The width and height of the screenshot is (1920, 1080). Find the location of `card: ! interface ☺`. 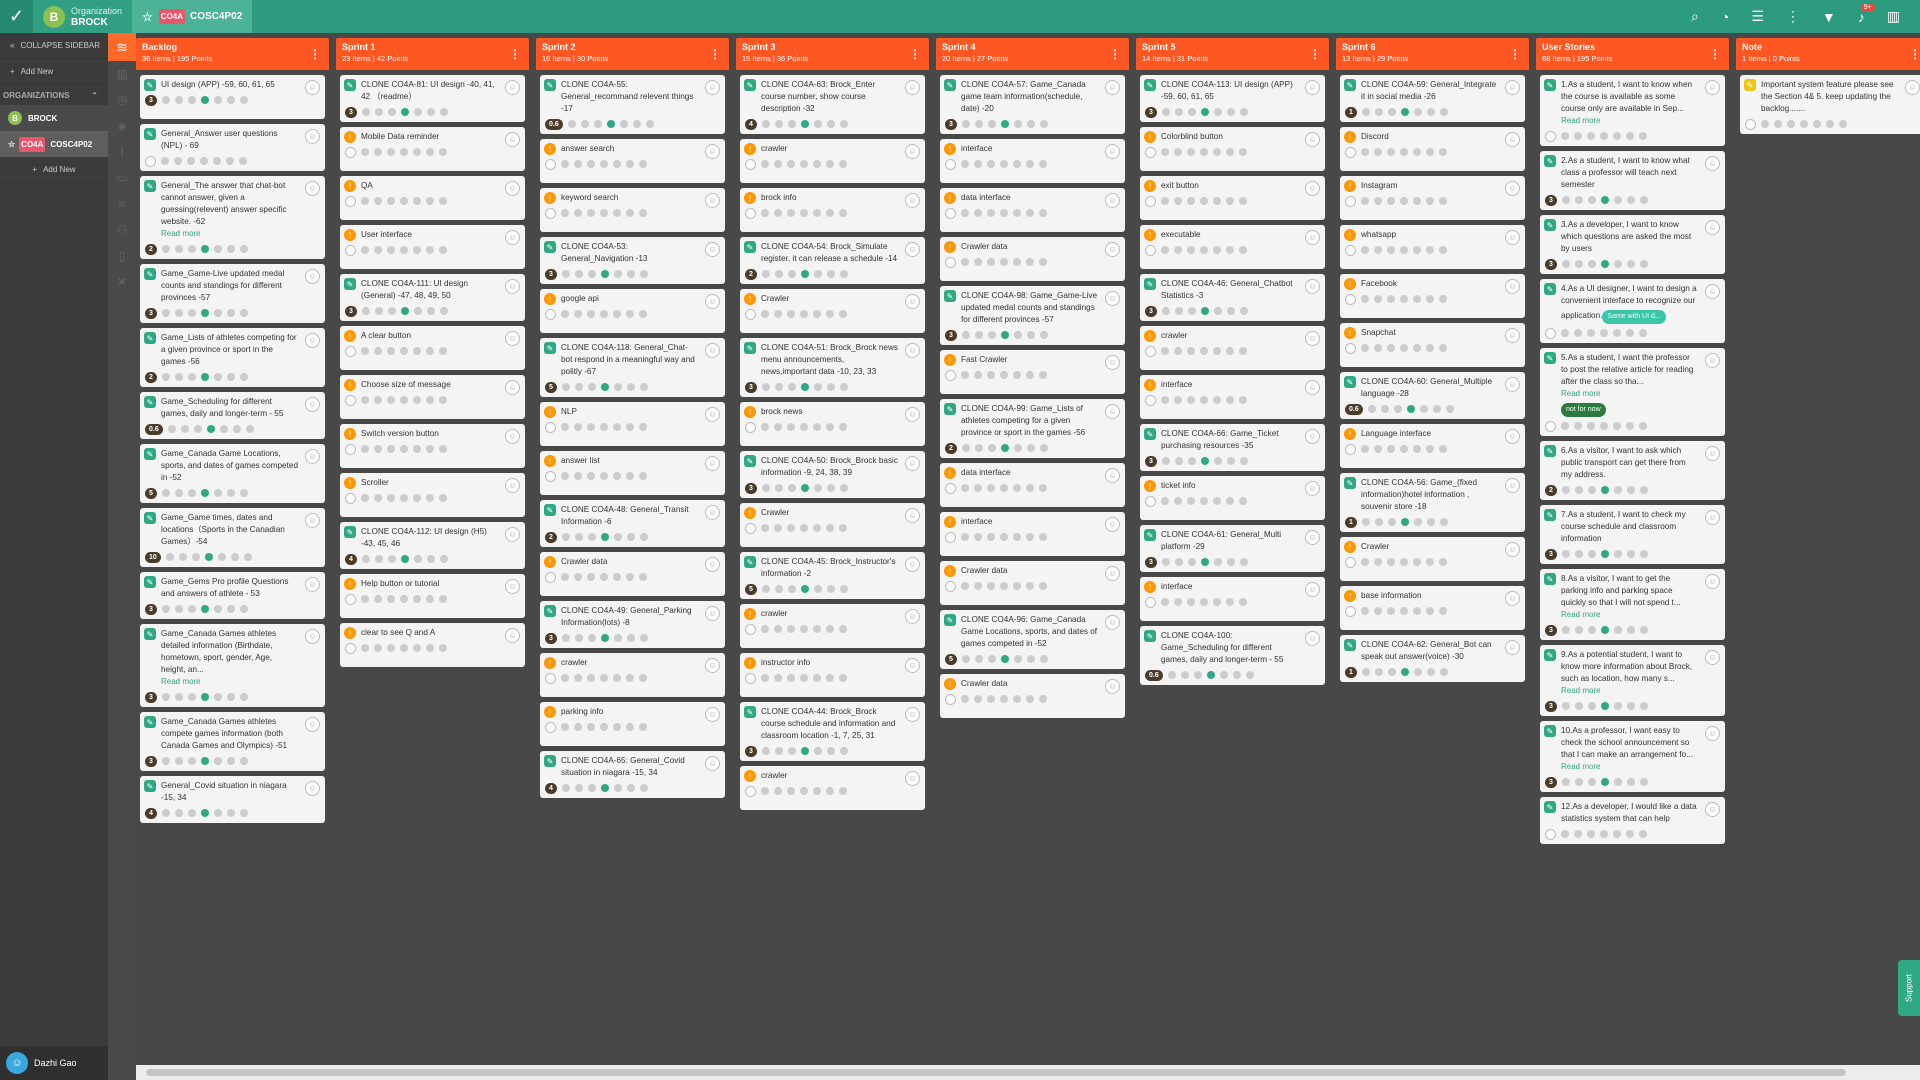

card: ! interface ☺ is located at coordinates (1232, 397).